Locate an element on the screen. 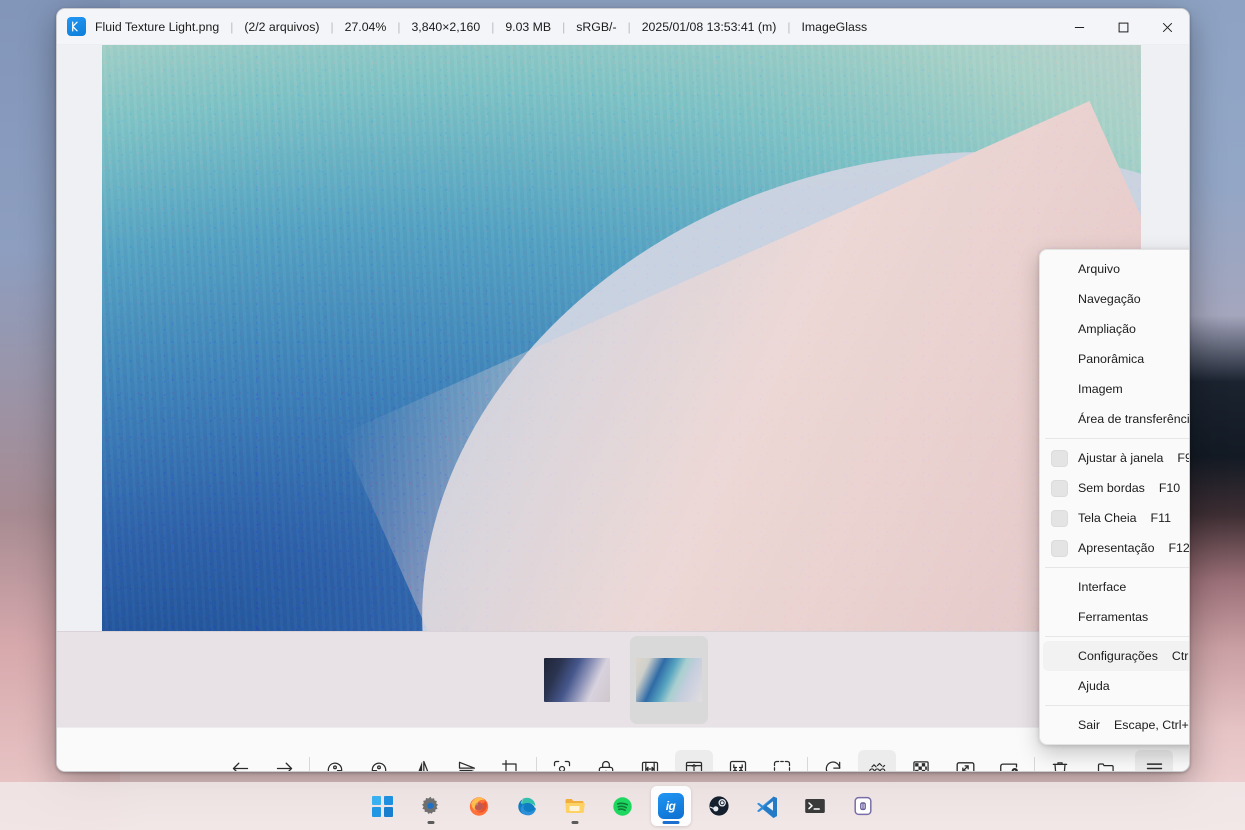 This screenshot has height=830, width=1245. menu-item-tela-cheia: Tela Cheia F11 is located at coordinates (1116, 518).